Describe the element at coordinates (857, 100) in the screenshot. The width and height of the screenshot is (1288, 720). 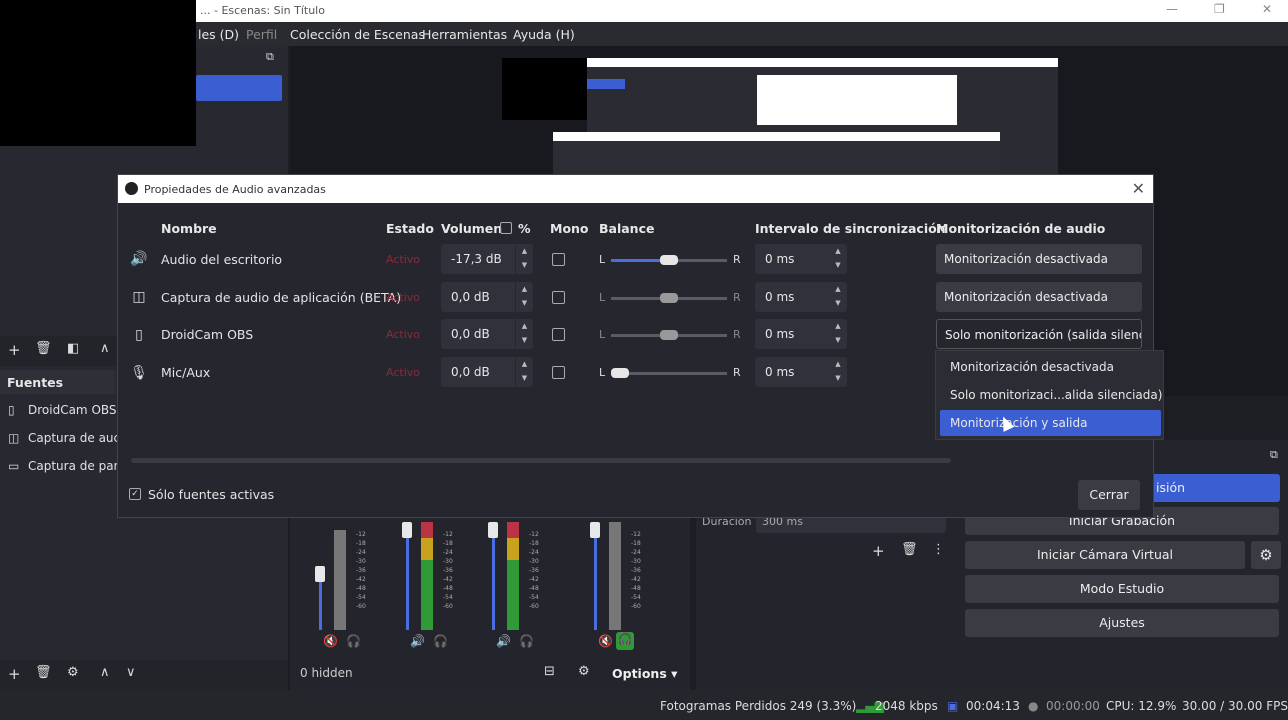
I see `nested-screen` at that location.